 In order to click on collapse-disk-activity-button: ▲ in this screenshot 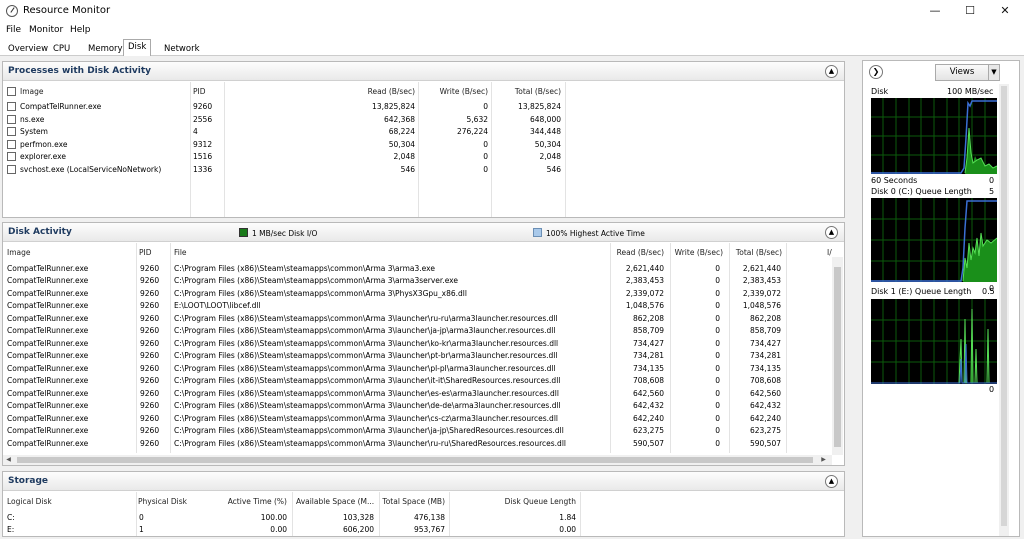, I will do `click(831, 232)`.